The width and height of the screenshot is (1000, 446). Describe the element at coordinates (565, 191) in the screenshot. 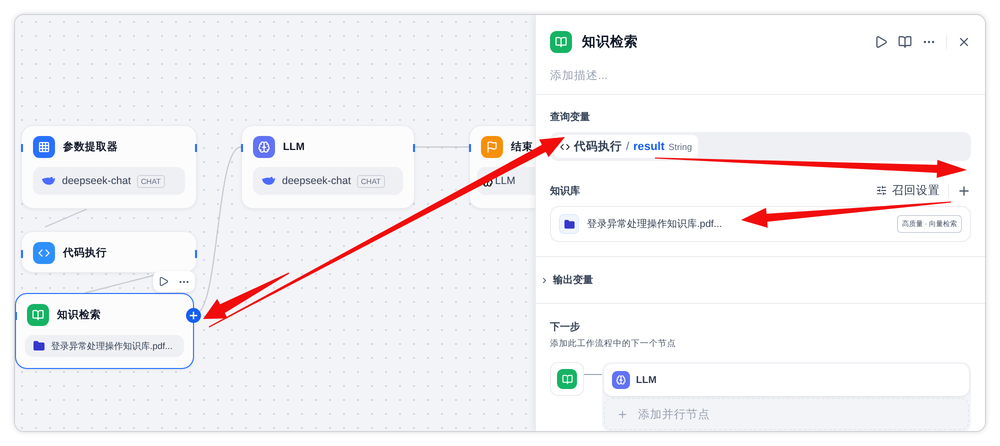

I see `section-label: 知识库` at that location.